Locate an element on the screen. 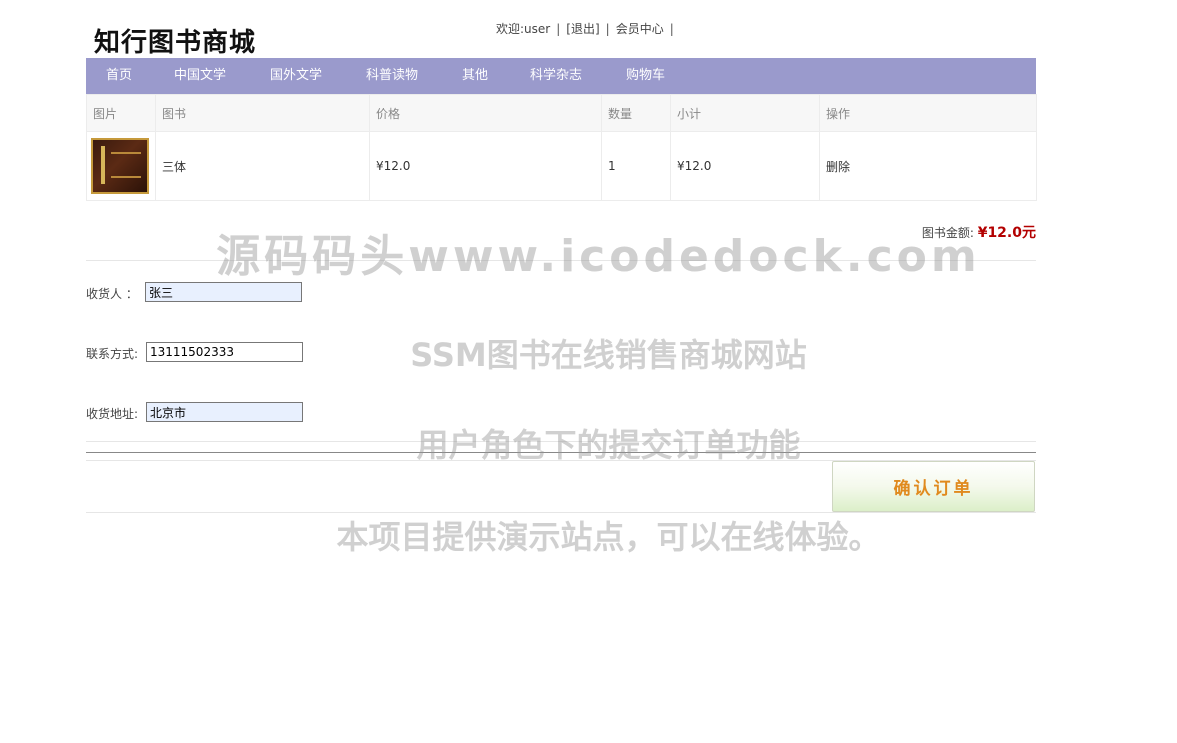 The height and width of the screenshot is (743, 1177). col-header-subtotal: 小计 is located at coordinates (745, 113).